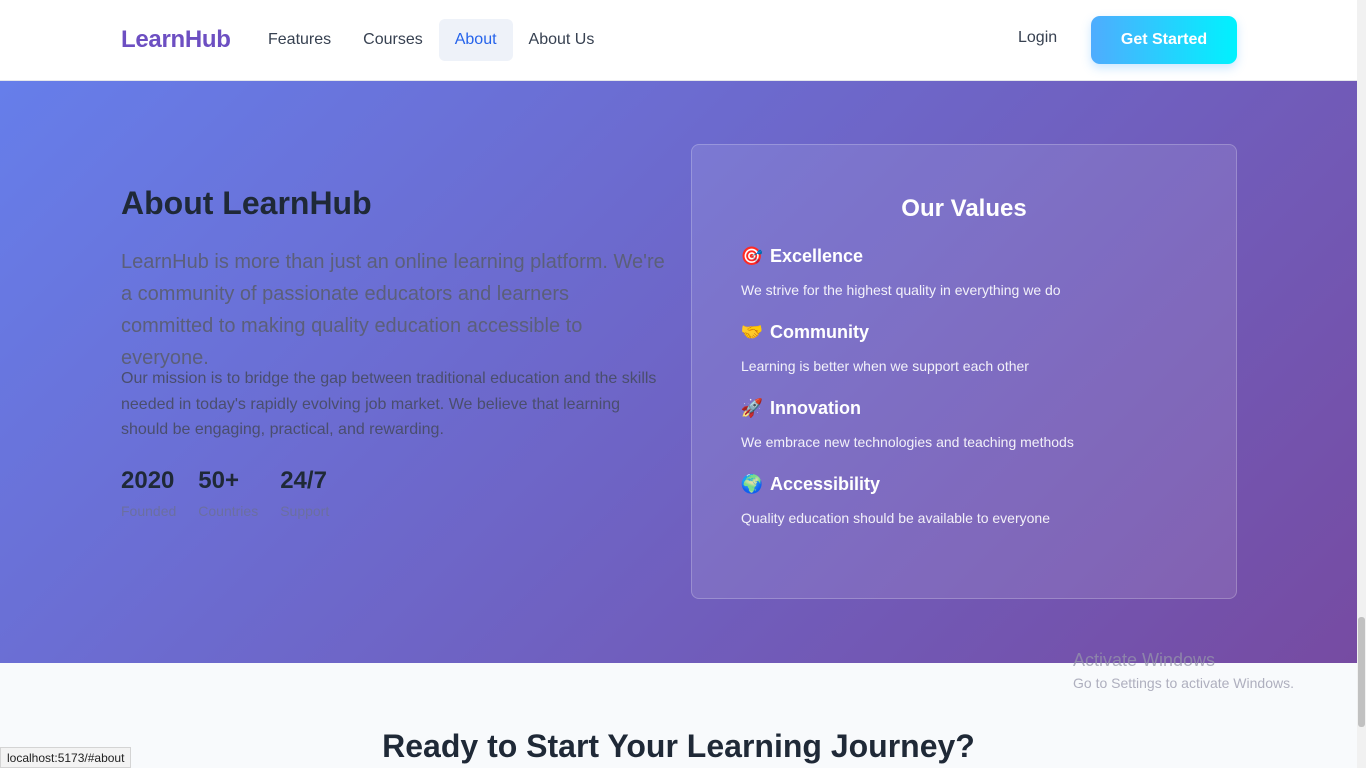  I want to click on about-title: About LearnHub, so click(246, 203).